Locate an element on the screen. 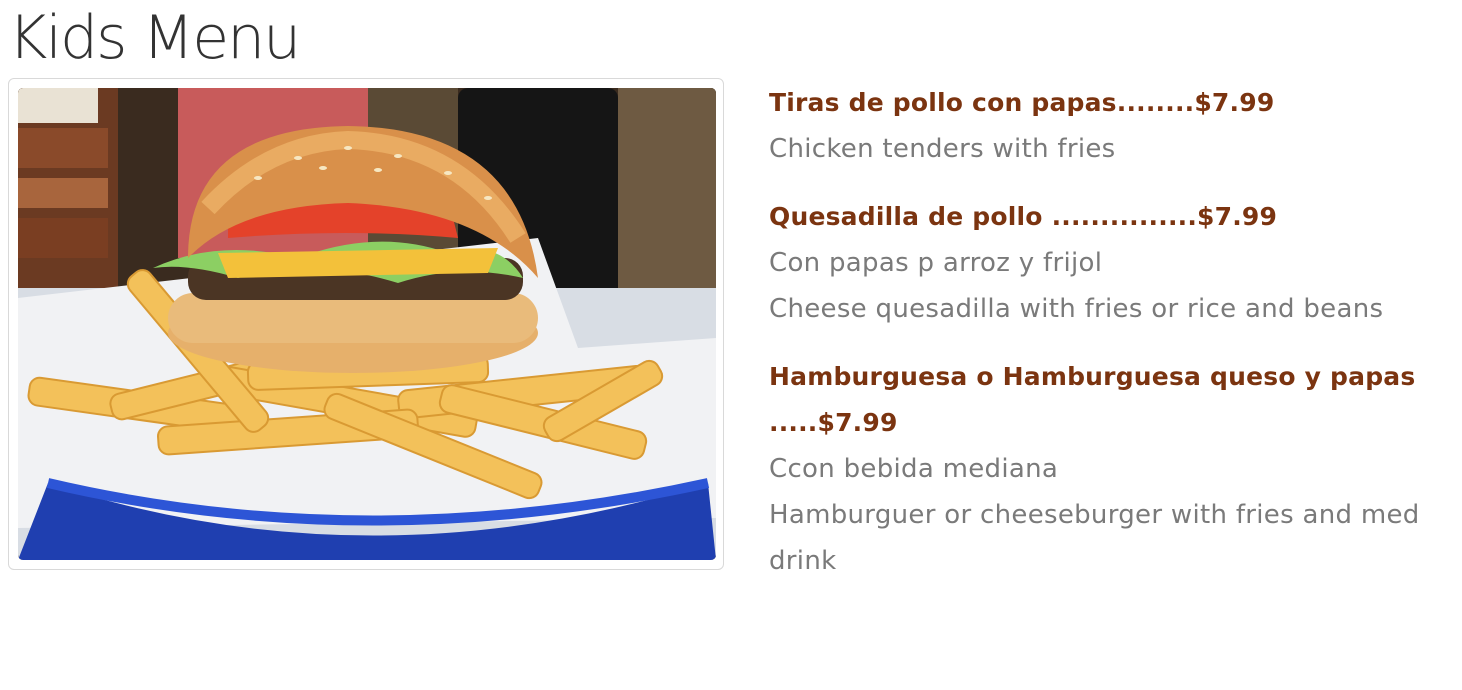 The image size is (1462, 690). menu-item-description: Ccon bebida mediana is located at coordinates (914, 469).